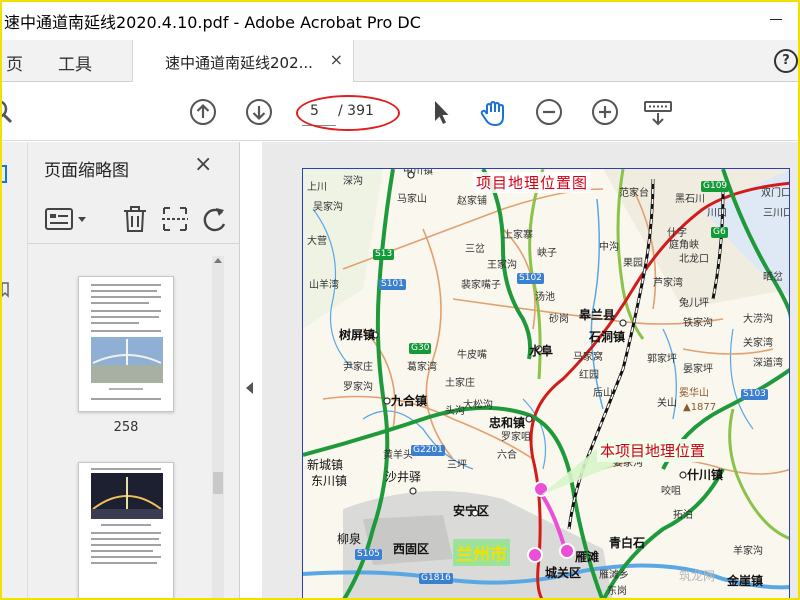 The height and width of the screenshot is (600, 800). What do you see at coordinates (627, 543) in the screenshot?
I see `map-place-label: 青白石` at bounding box center [627, 543].